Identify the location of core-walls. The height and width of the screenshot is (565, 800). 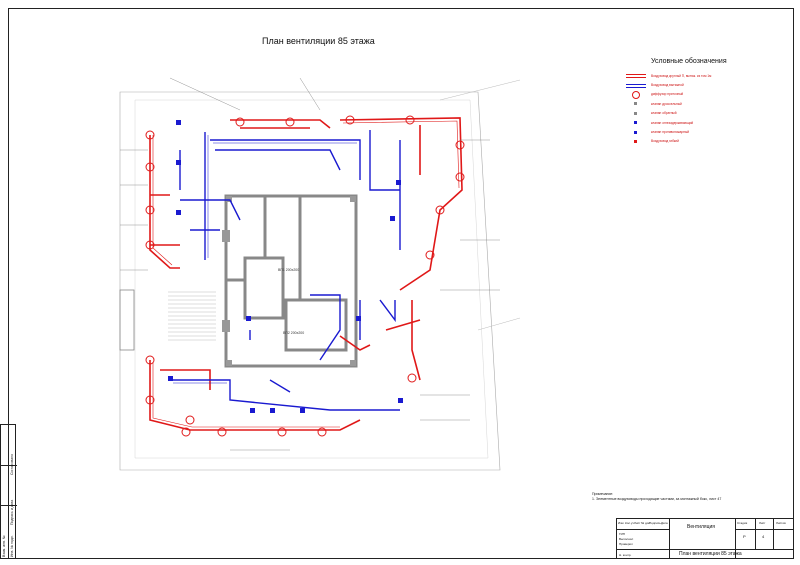
(291, 281).